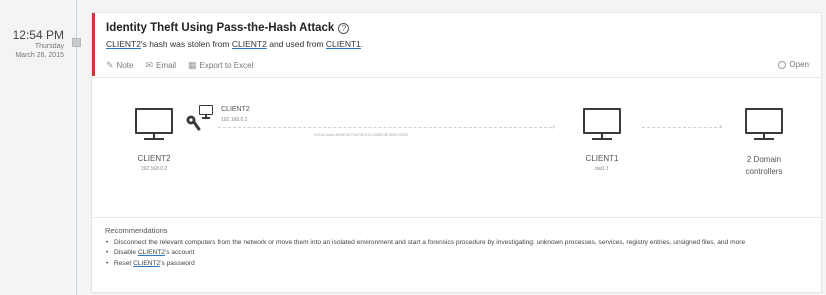  I want to click on dc-label: 2 Domain controllers, so click(764, 166).